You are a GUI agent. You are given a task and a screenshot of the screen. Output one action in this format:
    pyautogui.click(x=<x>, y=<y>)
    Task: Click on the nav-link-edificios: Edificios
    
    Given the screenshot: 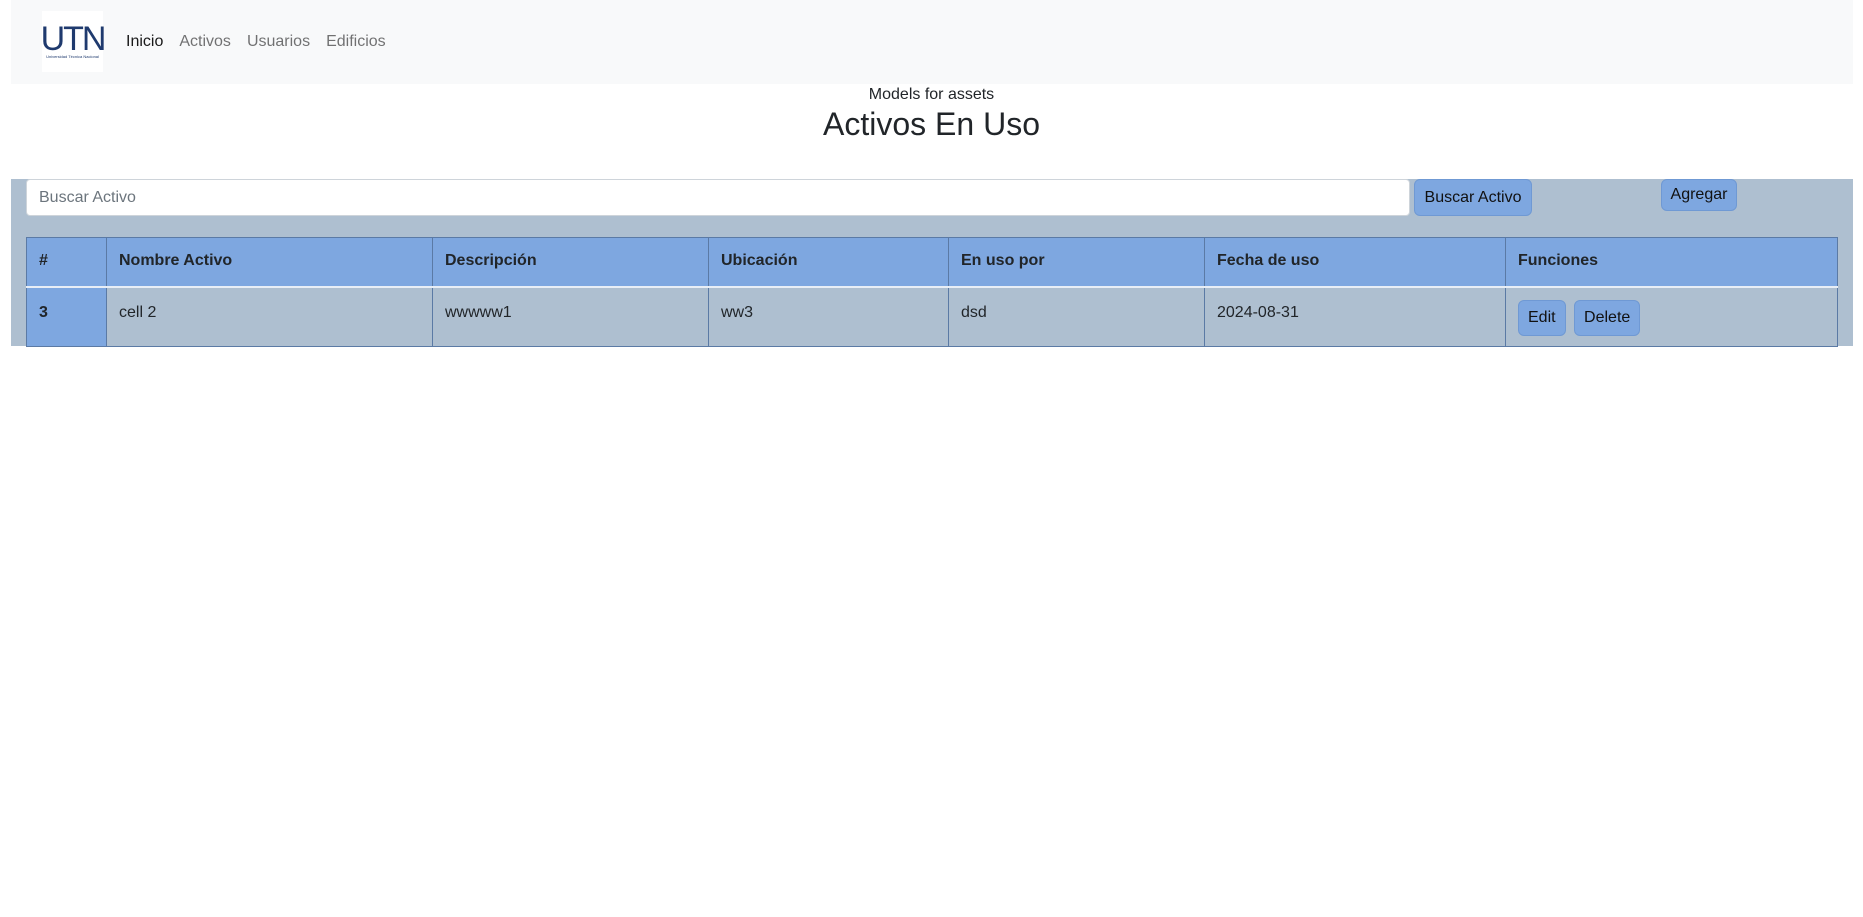 What is the action you would take?
    pyautogui.click(x=356, y=42)
    